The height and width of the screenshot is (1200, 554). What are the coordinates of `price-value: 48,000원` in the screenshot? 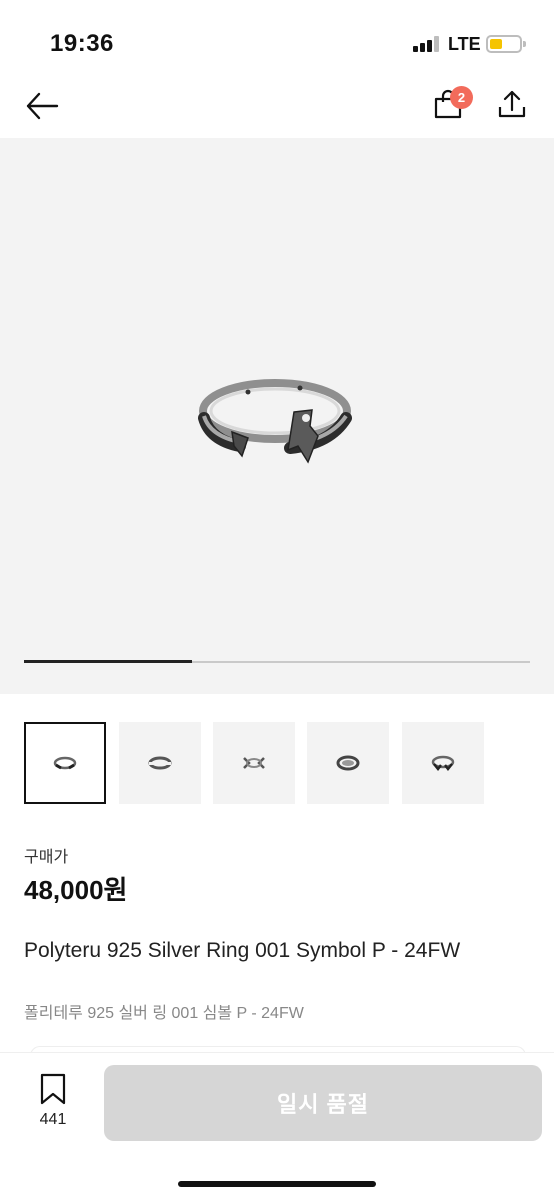 It's located at (76, 890).